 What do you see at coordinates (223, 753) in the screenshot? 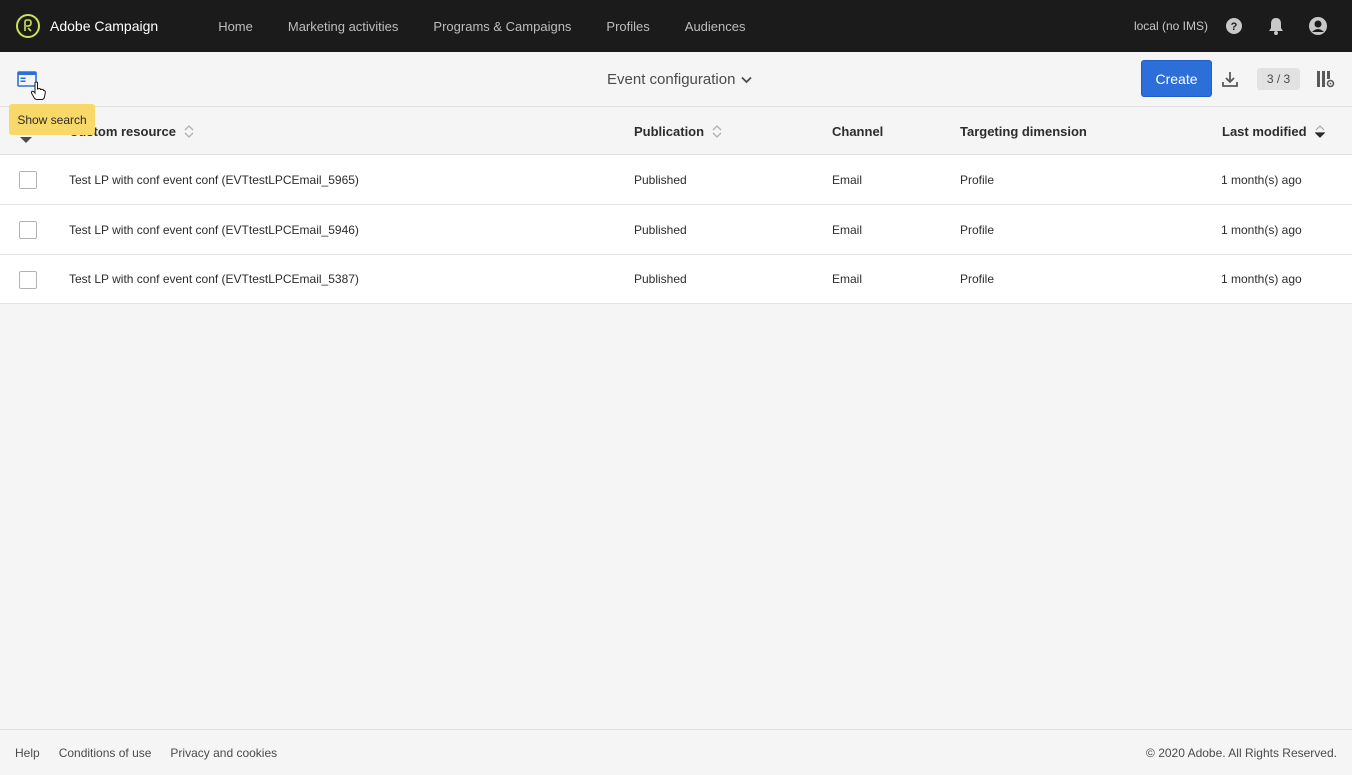
I see `footer-link-privacy-and-cookies: Privacy and cookies` at bounding box center [223, 753].